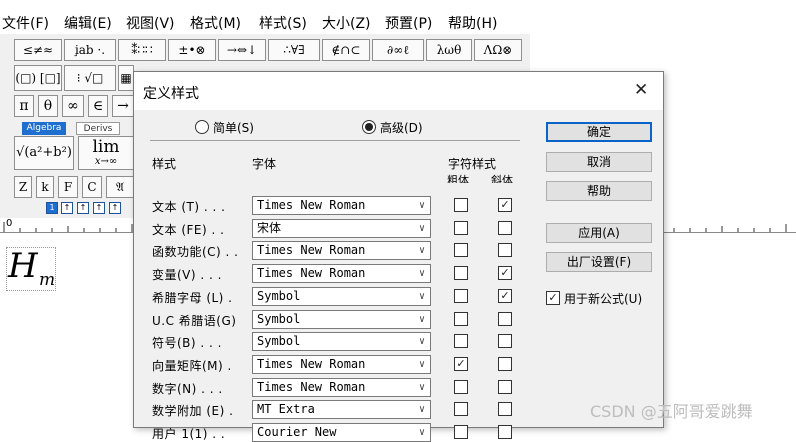  Describe the element at coordinates (346, 23) in the screenshot. I see `menu-size: 大小(Z)` at that location.